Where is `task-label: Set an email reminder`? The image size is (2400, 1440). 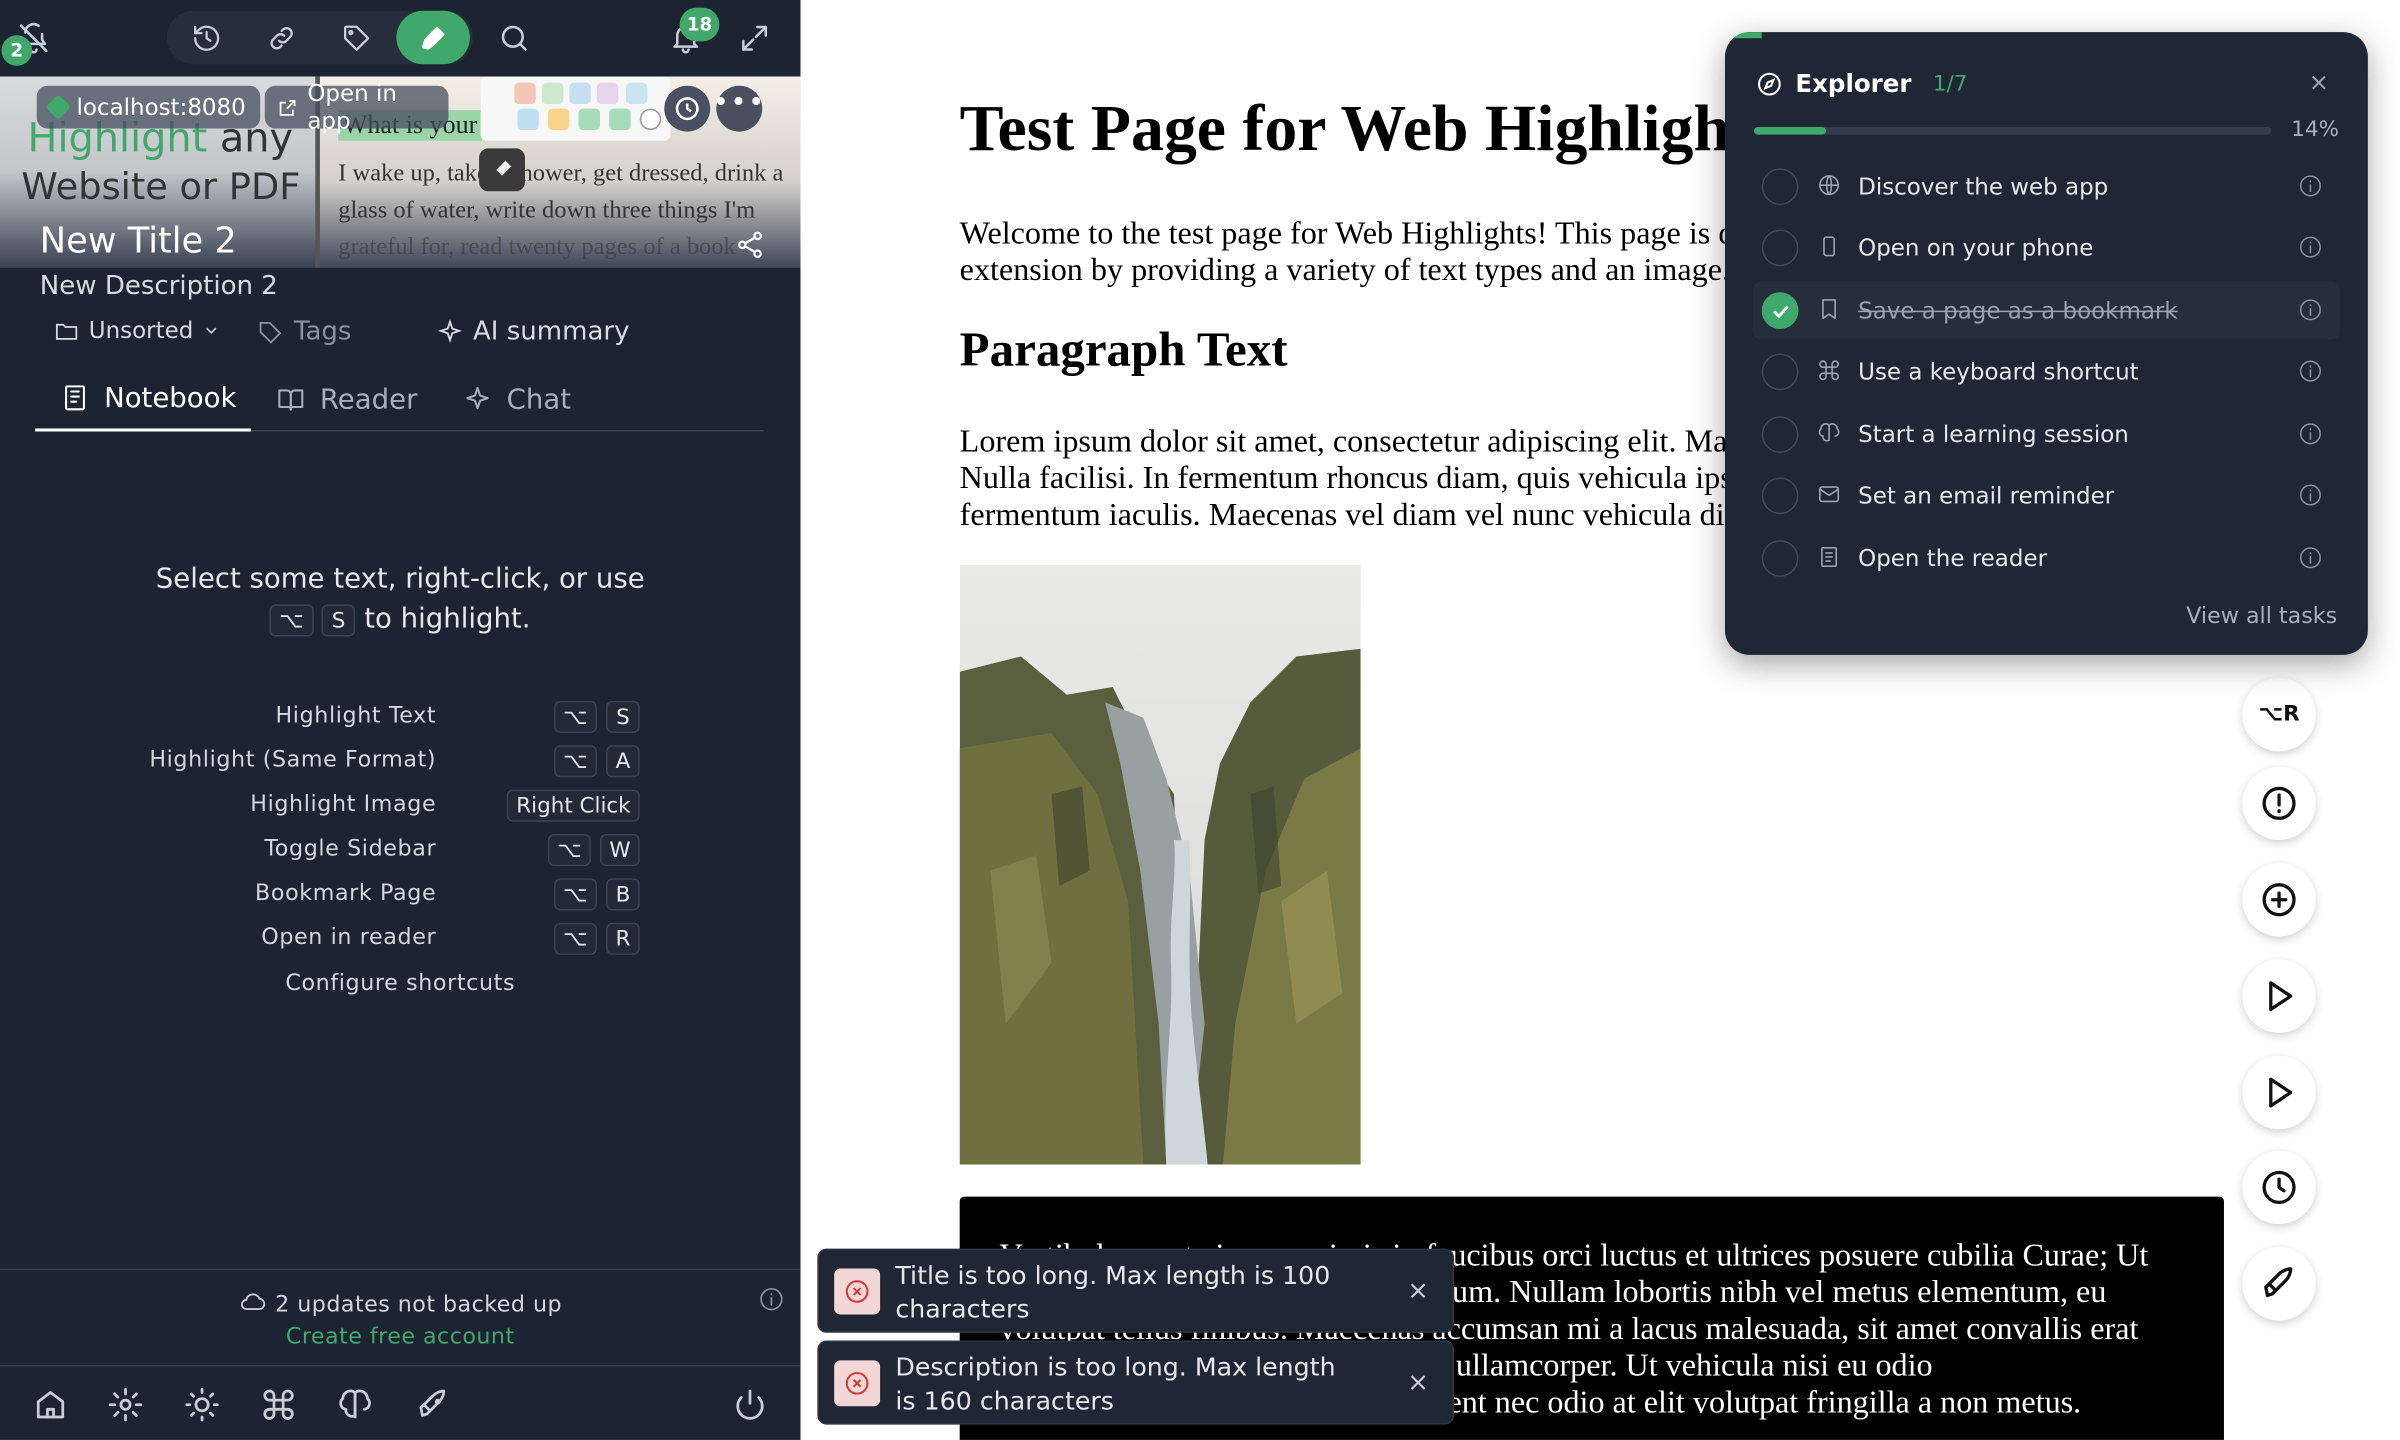 task-label: Set an email reminder is located at coordinates (1986, 496).